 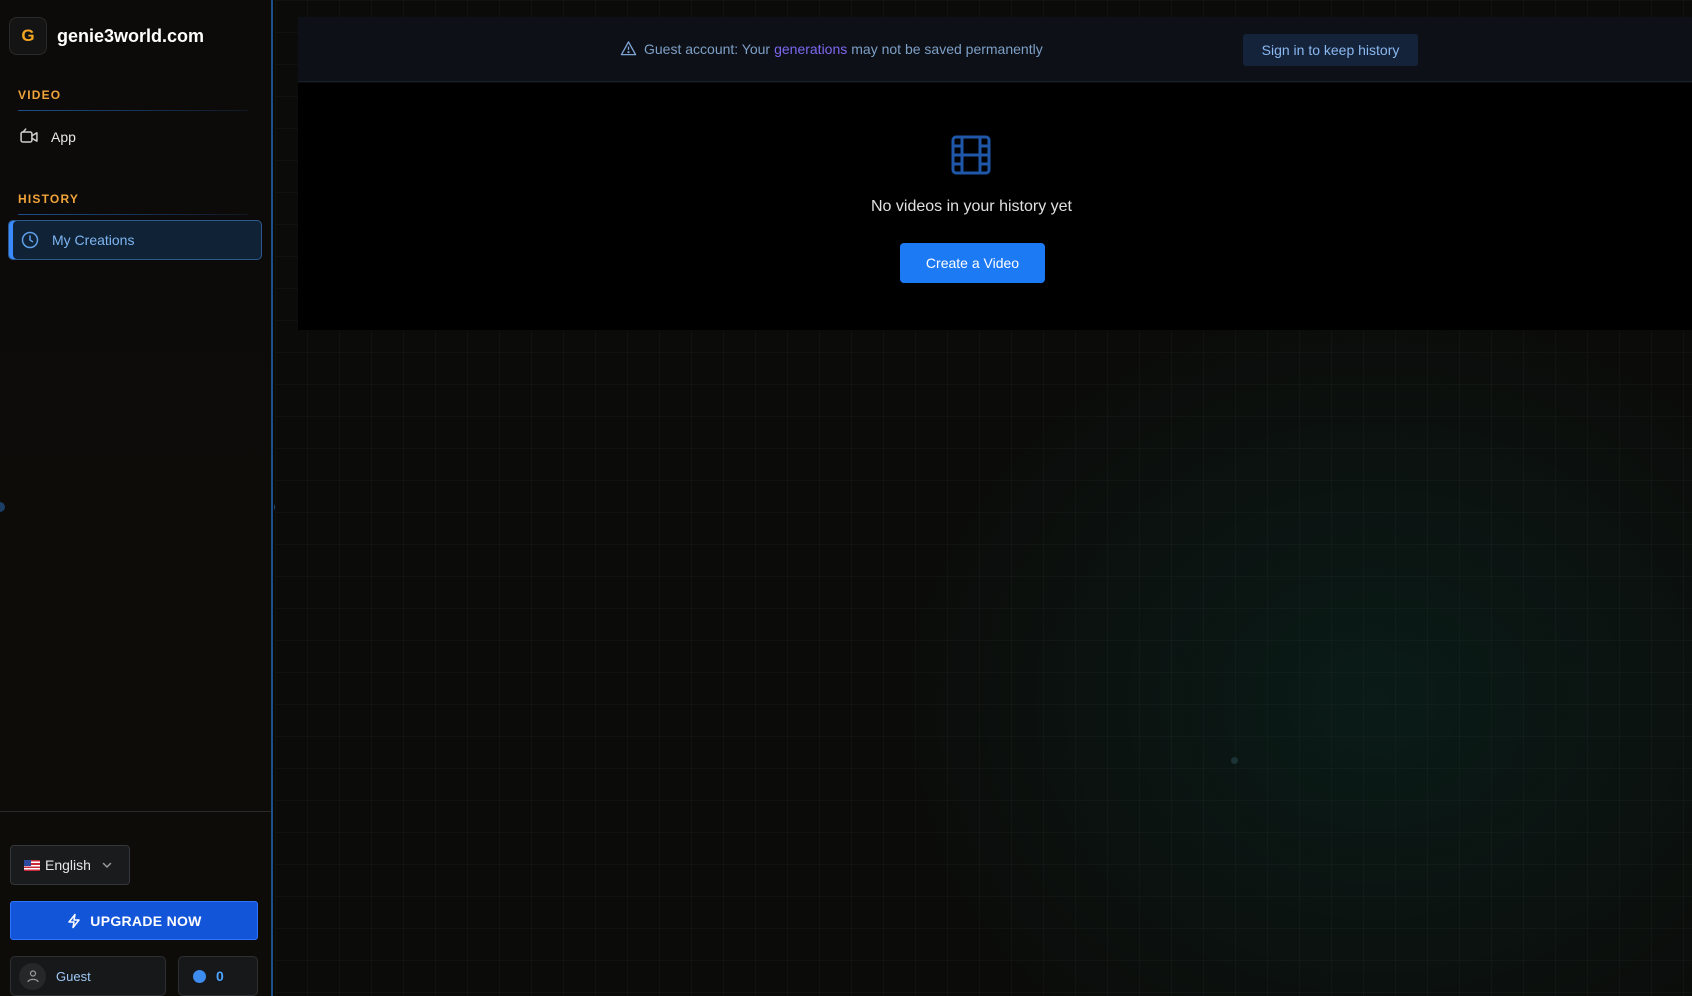 I want to click on credits-badge: 0, so click(x=218, y=976).